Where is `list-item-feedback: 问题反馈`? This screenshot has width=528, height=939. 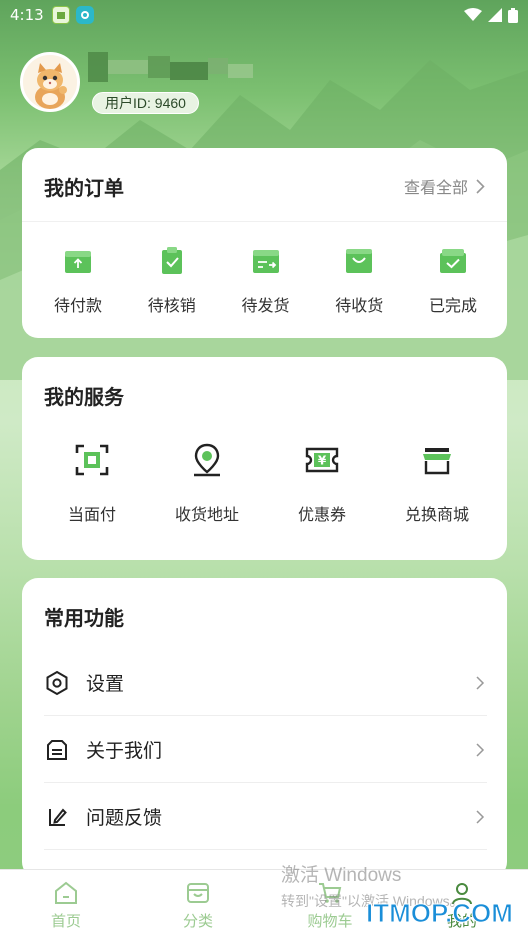
list-item-feedback: 问题反馈 is located at coordinates (265, 817).